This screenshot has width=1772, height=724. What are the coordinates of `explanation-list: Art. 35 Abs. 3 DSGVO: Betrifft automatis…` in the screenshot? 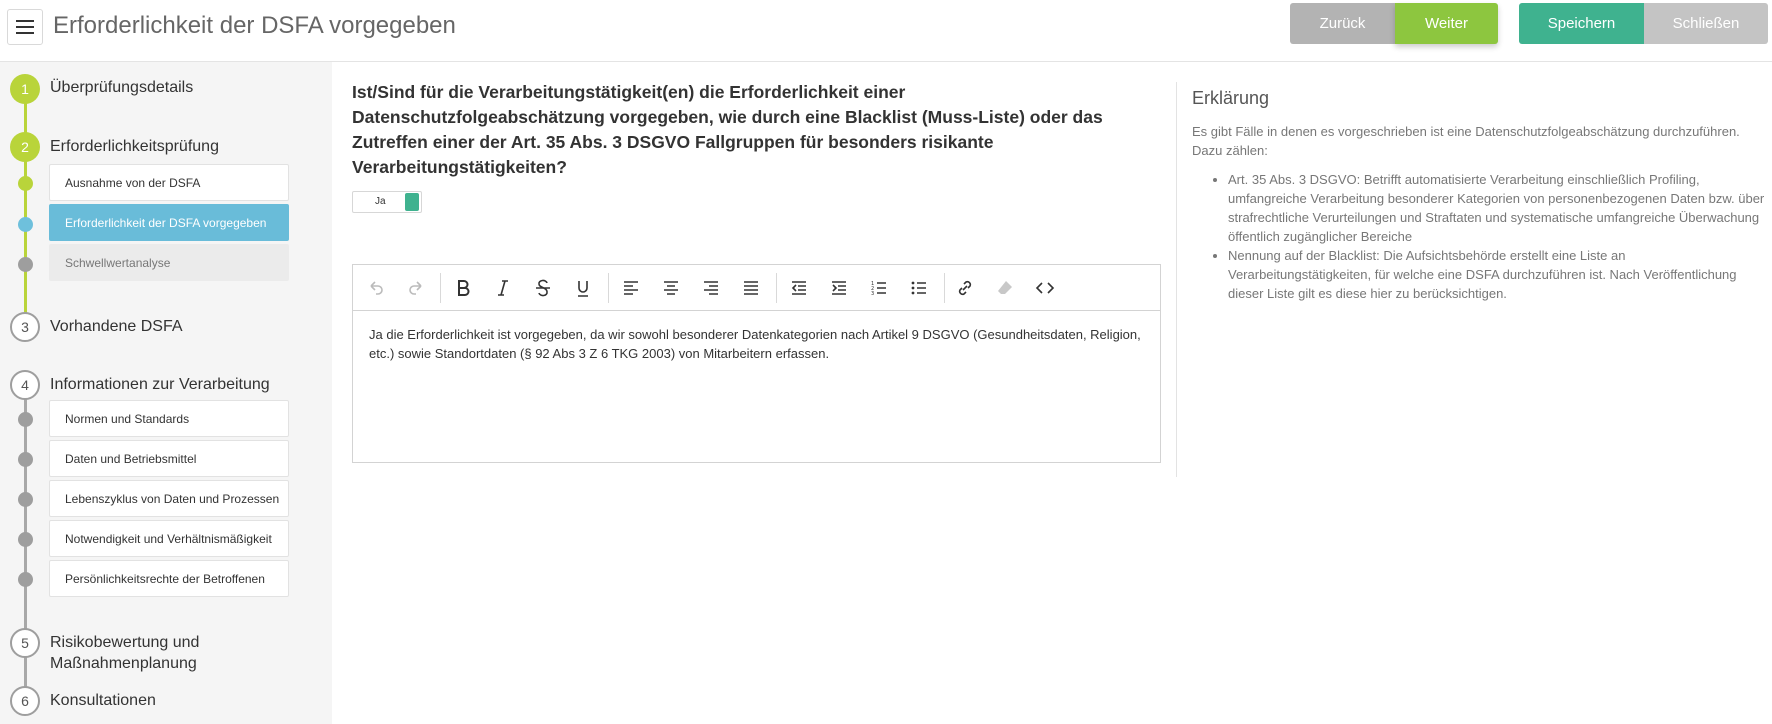 It's located at (1487, 236).